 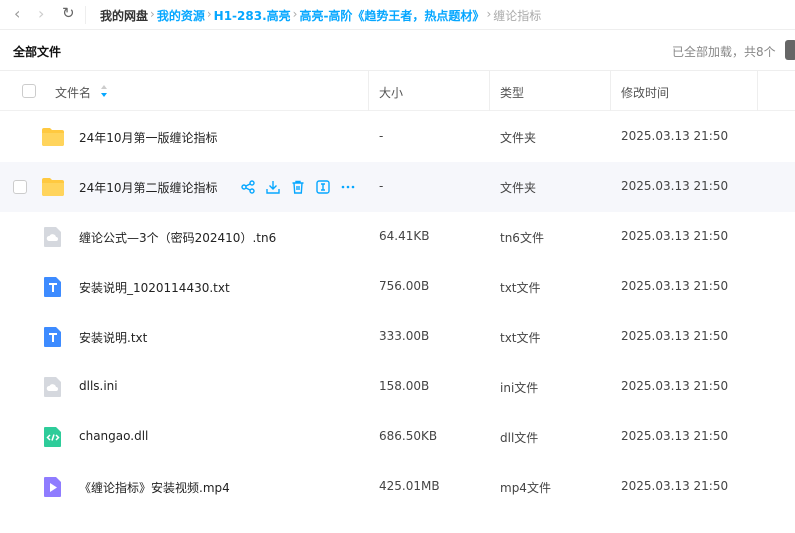 I want to click on refresh-button: ↻, so click(x=68, y=13).